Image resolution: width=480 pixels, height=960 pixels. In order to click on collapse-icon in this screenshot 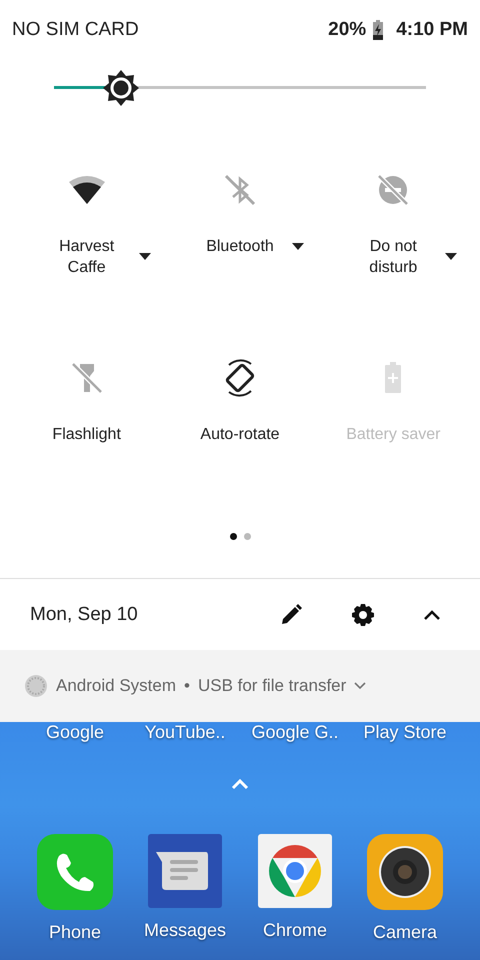, I will do `click(432, 615)`.